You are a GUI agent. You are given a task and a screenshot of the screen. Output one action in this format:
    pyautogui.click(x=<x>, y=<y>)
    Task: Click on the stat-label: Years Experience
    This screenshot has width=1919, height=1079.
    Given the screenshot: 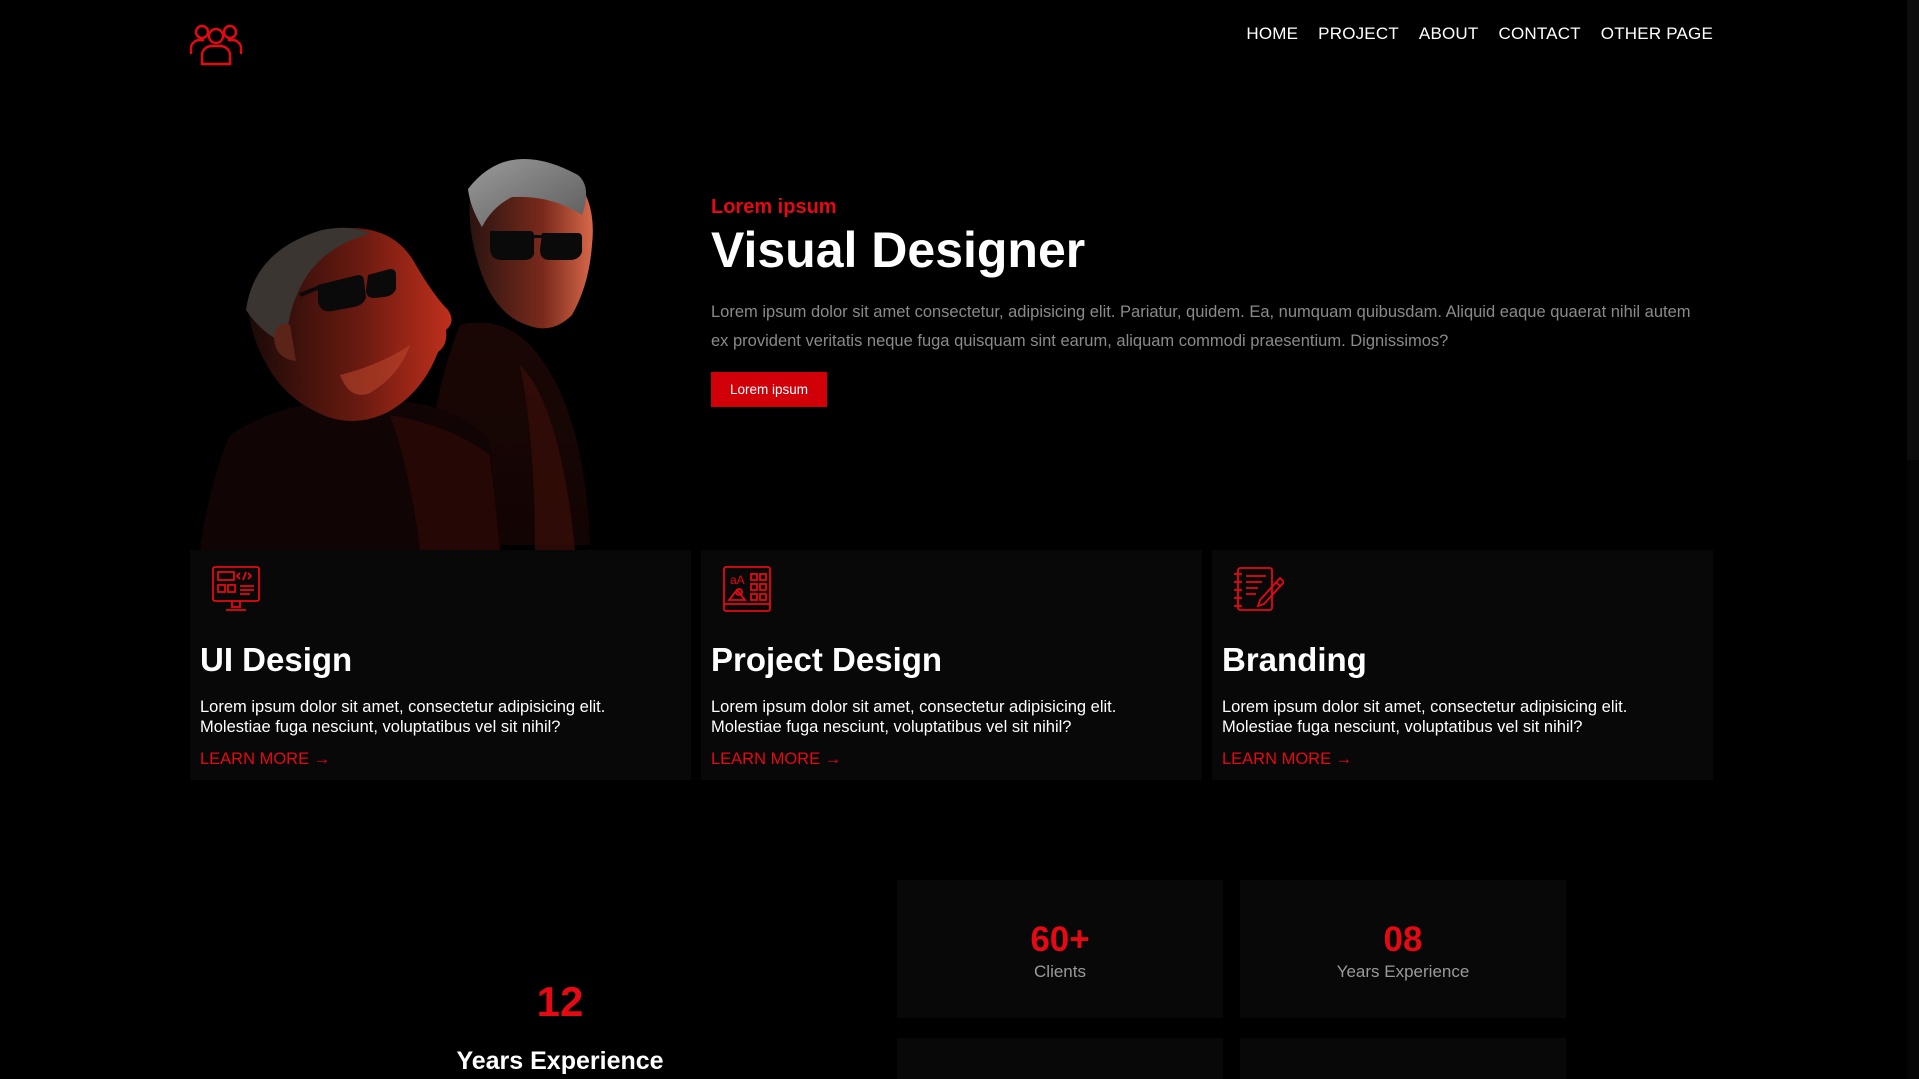 What is the action you would take?
    pyautogui.click(x=1403, y=971)
    